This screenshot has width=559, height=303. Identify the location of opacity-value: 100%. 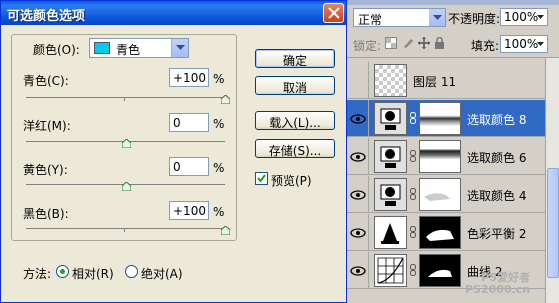
(521, 17).